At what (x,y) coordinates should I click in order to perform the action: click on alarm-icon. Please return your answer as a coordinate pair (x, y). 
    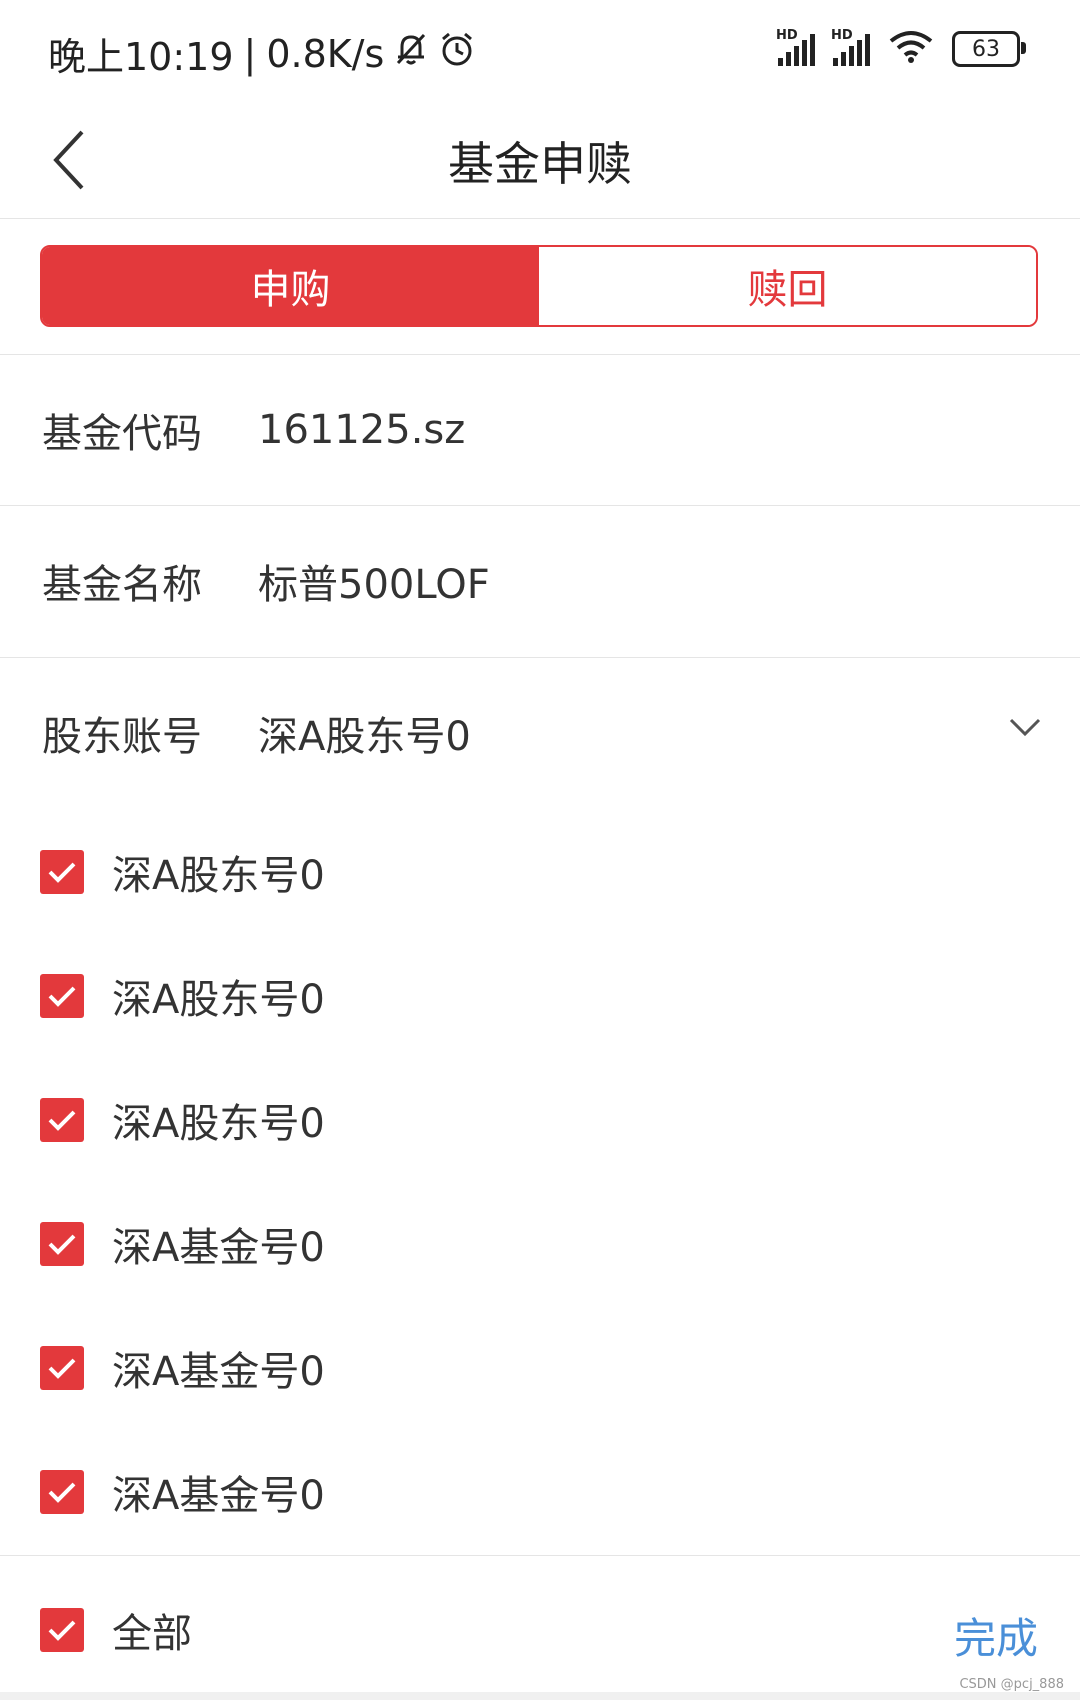
    Looking at the image, I should click on (457, 53).